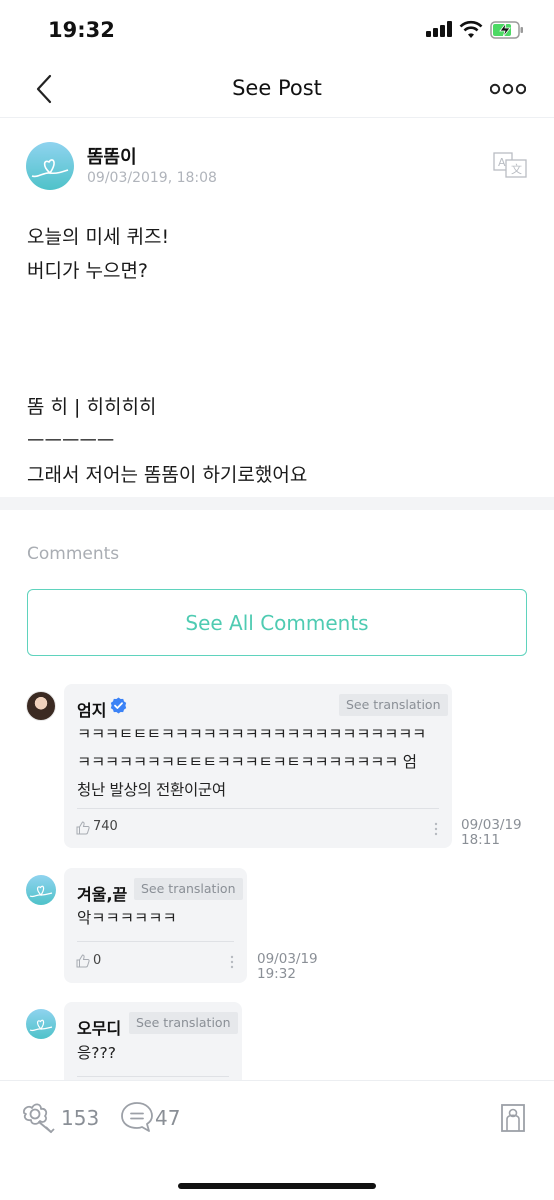 The height and width of the screenshot is (1200, 554). Describe the element at coordinates (99, 1027) in the screenshot. I see `commenter-name: 오무디` at that location.